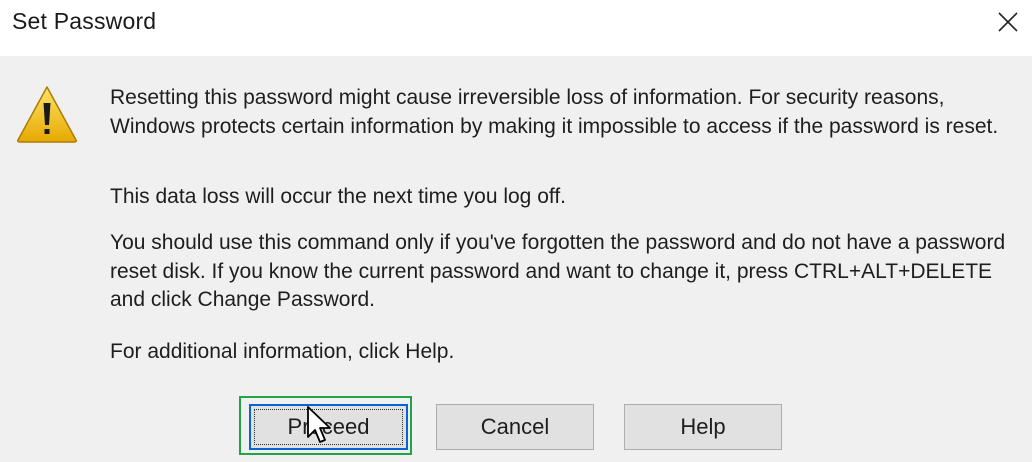 The height and width of the screenshot is (462, 1032). I want to click on proceed-button-label: Proceed, so click(328, 426).